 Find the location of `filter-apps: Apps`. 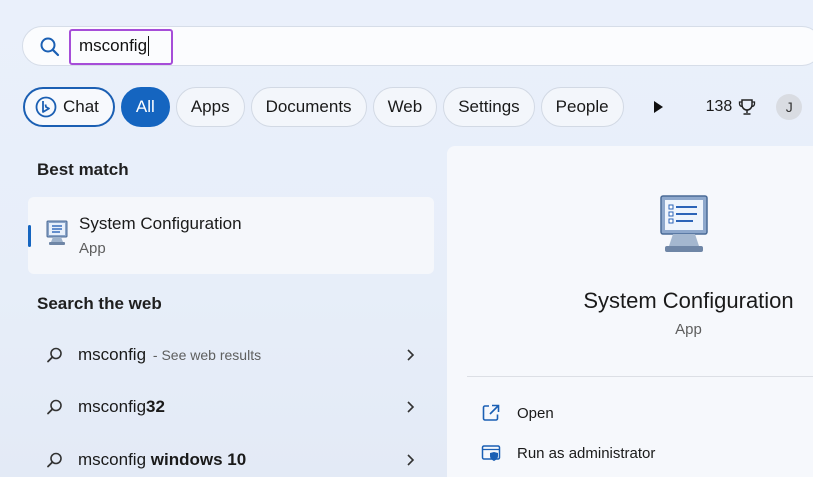

filter-apps: Apps is located at coordinates (210, 107).